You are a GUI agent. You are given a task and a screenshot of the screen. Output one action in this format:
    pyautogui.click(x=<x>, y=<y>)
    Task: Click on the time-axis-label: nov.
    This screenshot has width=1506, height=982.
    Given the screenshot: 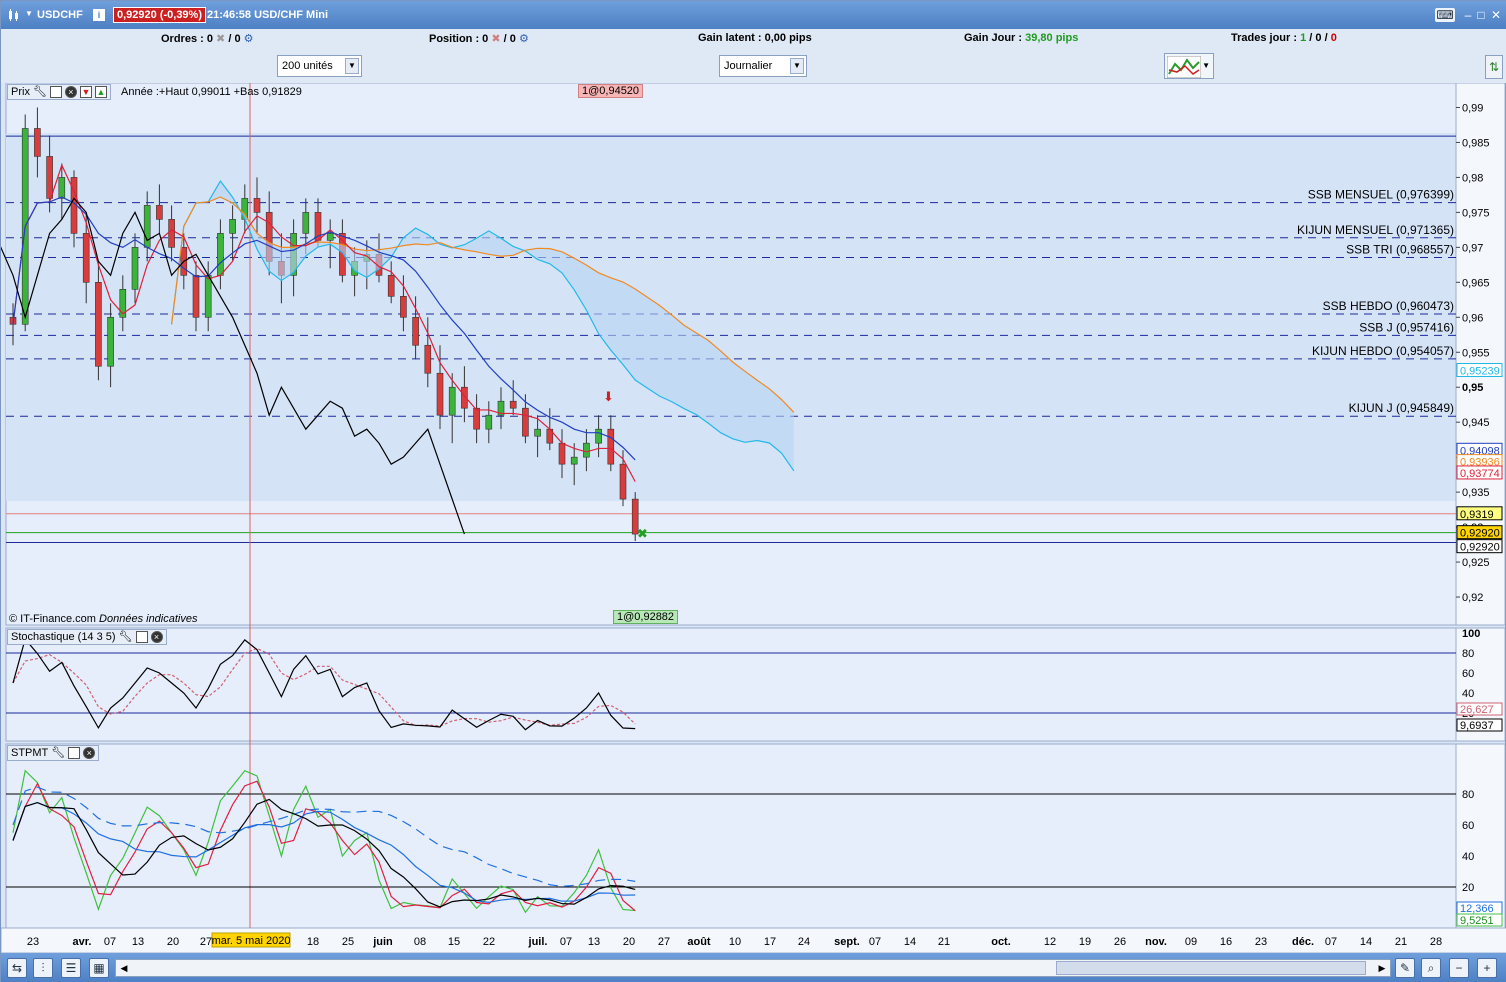 What is the action you would take?
    pyautogui.click(x=1156, y=942)
    